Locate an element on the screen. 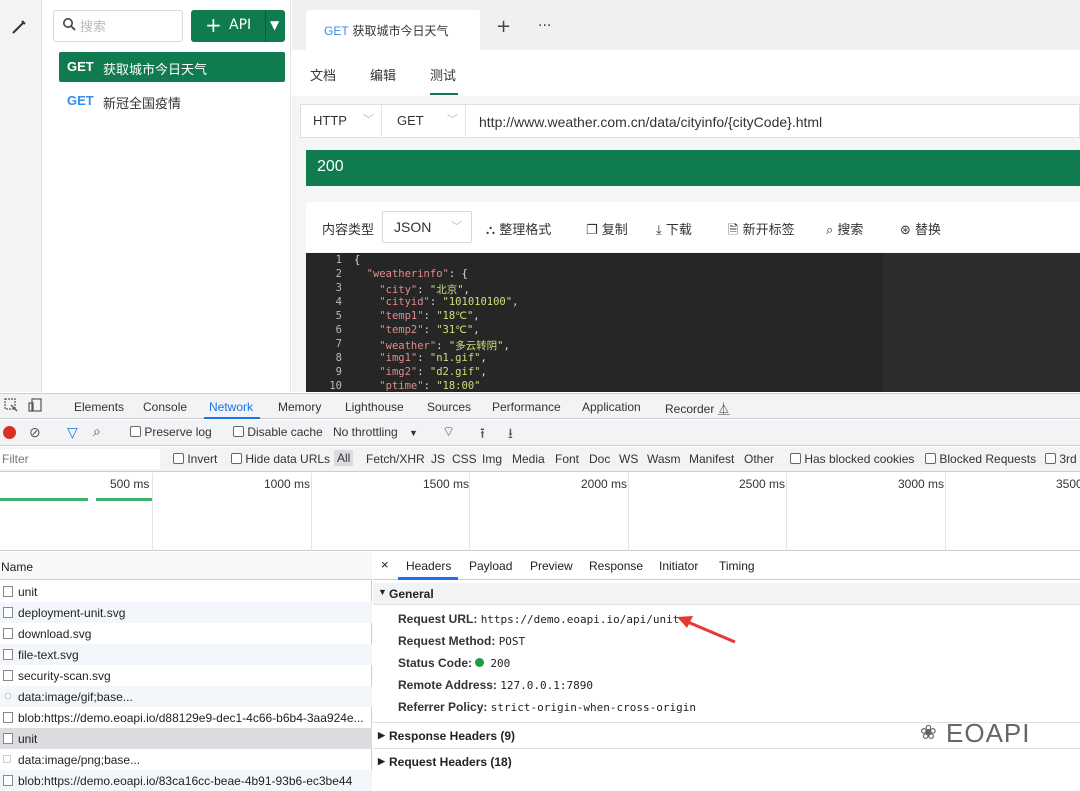 This screenshot has height=791, width=1080. tab-console: Console is located at coordinates (165, 407).